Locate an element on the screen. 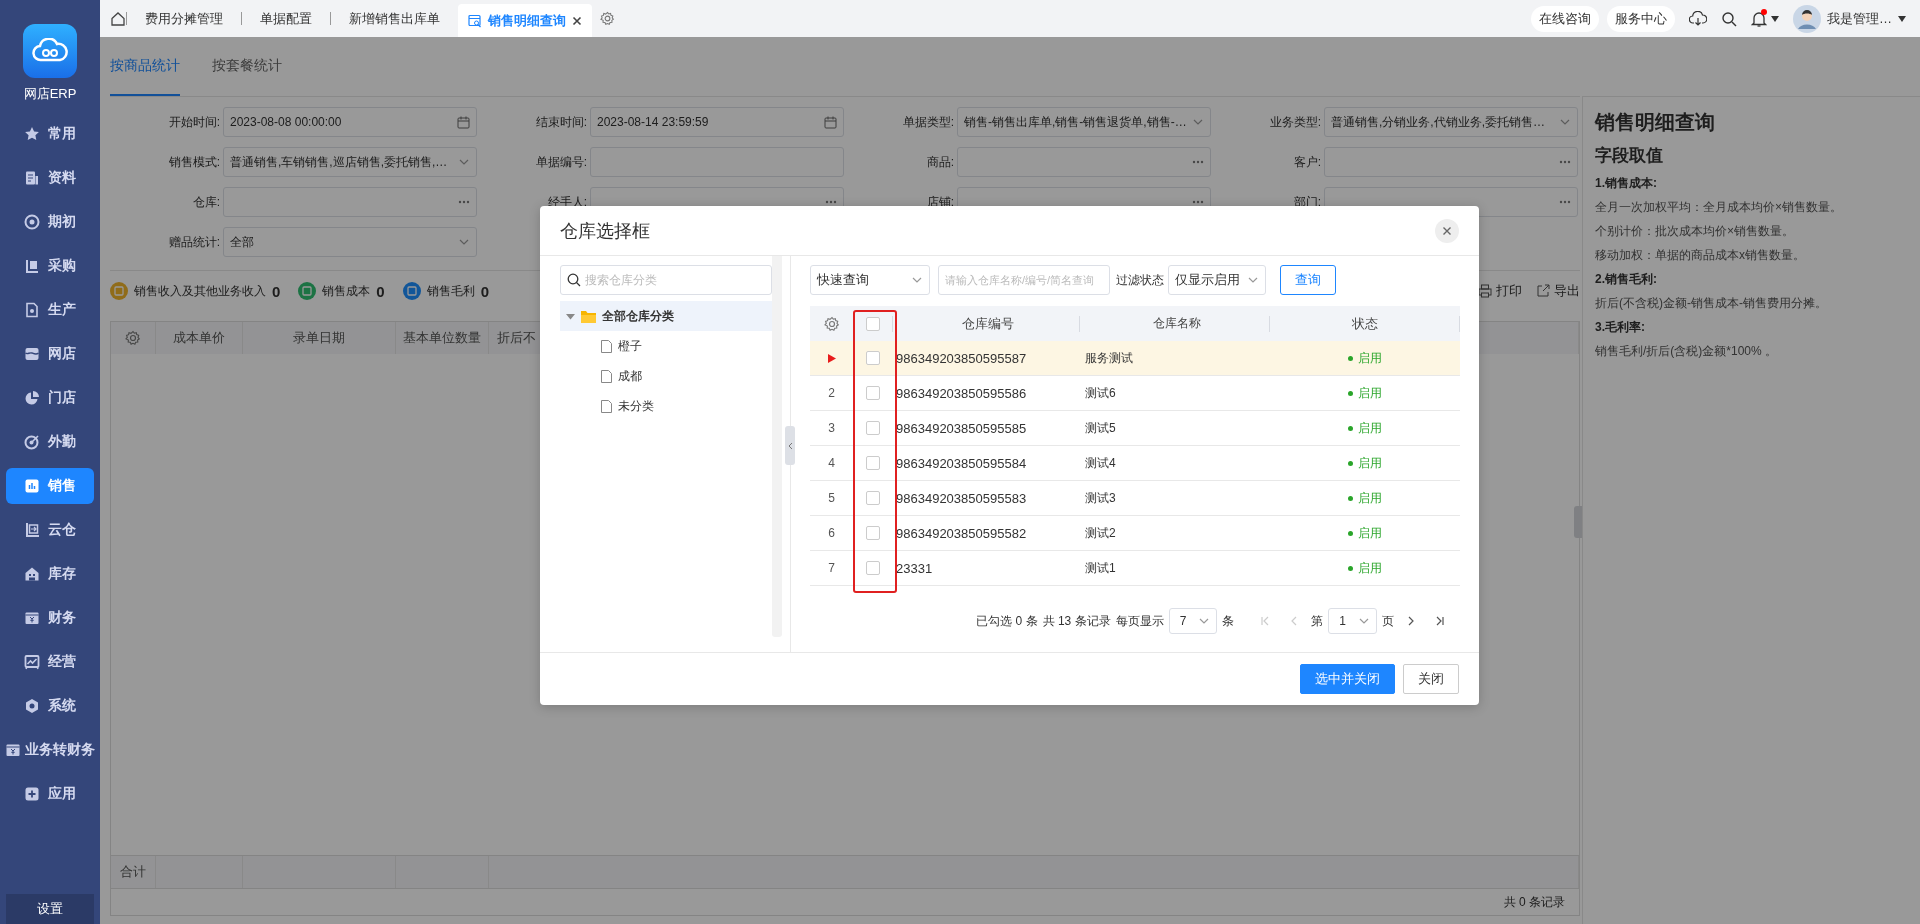 This screenshot has height=924, width=1920. page-prefix: 第 is located at coordinates (1317, 621).